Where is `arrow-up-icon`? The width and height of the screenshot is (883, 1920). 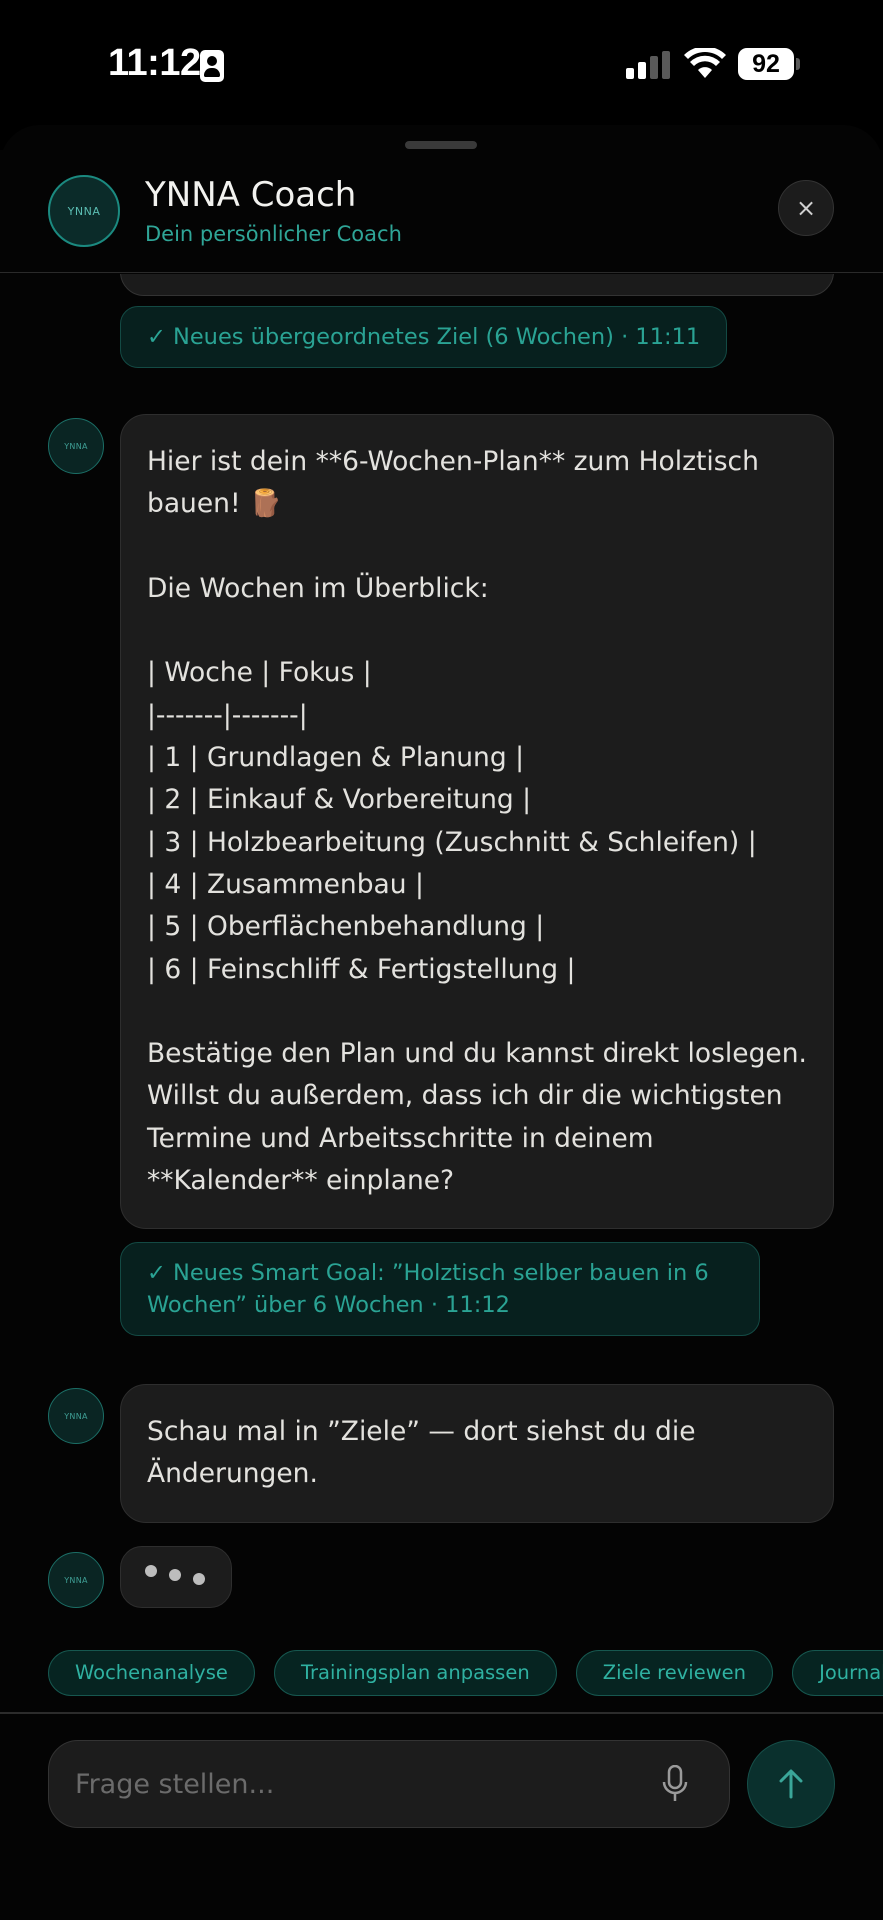 arrow-up-icon is located at coordinates (791, 1784).